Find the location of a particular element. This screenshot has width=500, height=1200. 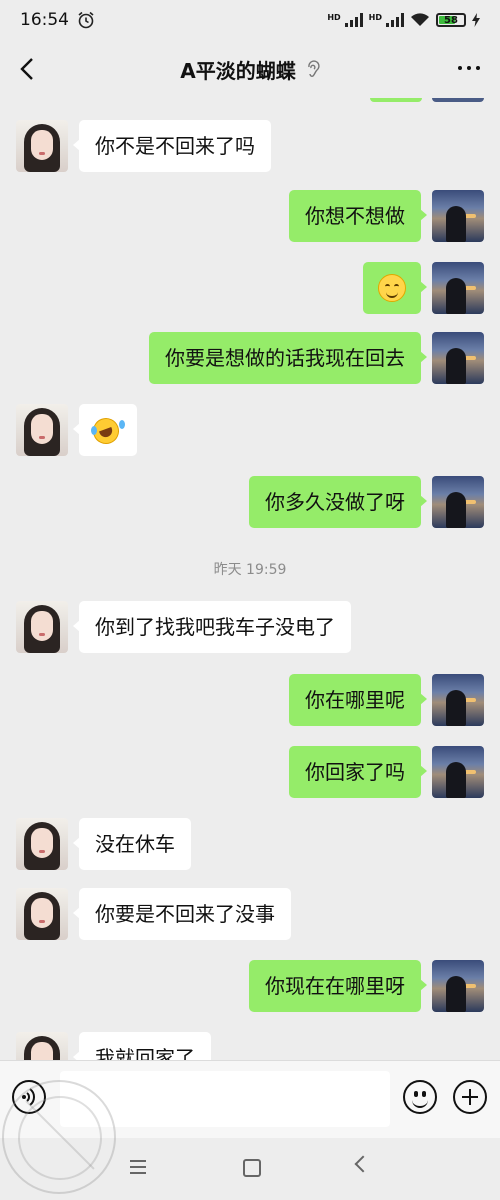

received-message: 你要是不回来了没事 is located at coordinates (182, 914).